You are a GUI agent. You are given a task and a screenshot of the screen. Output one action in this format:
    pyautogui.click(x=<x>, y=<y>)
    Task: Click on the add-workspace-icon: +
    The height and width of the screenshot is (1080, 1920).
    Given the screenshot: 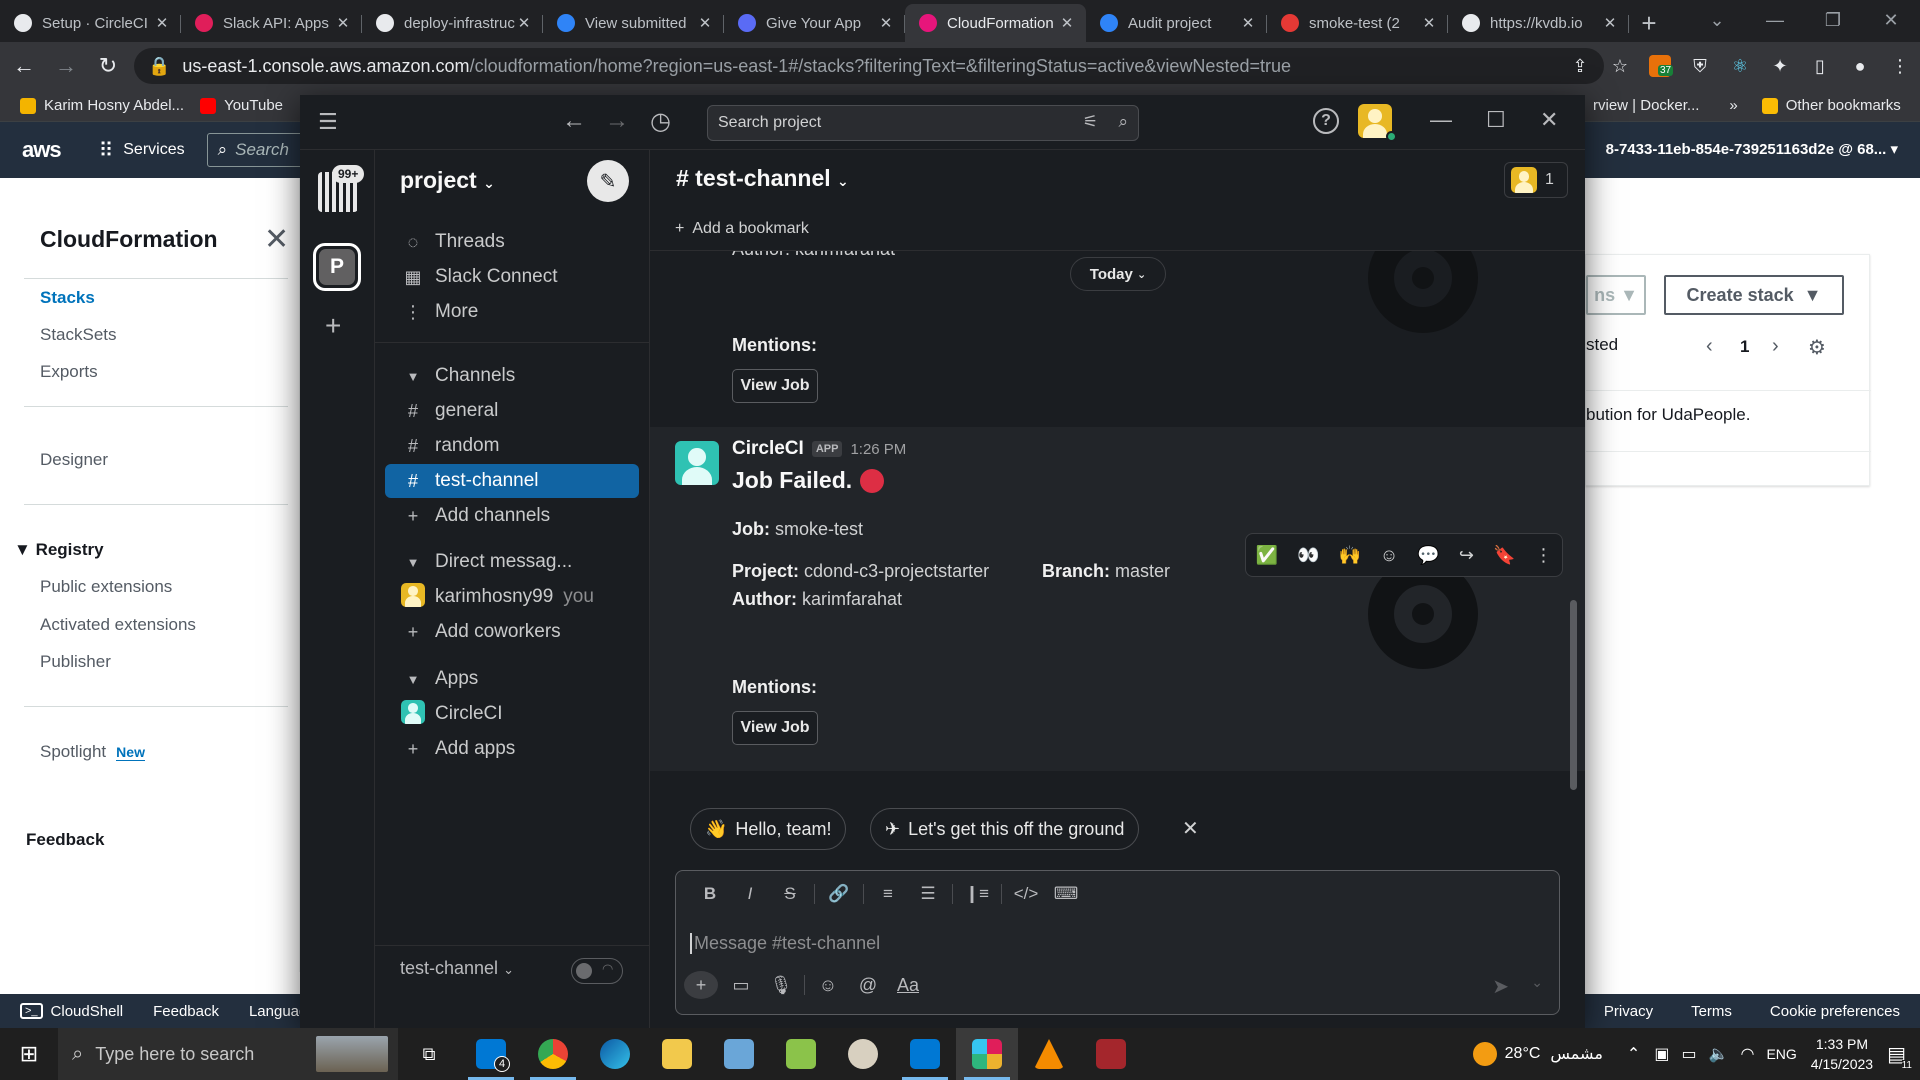 What is the action you would take?
    pyautogui.click(x=333, y=326)
    